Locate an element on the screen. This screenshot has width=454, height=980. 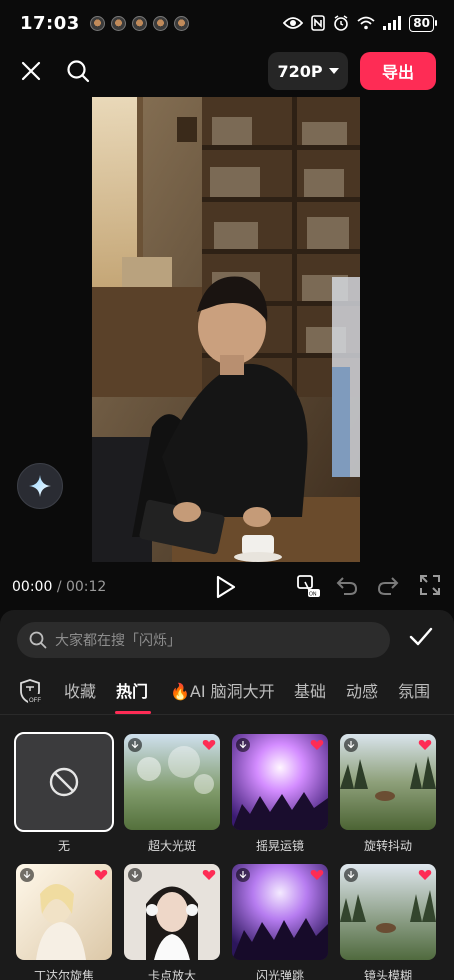
redo-icon is located at coordinates (388, 585).